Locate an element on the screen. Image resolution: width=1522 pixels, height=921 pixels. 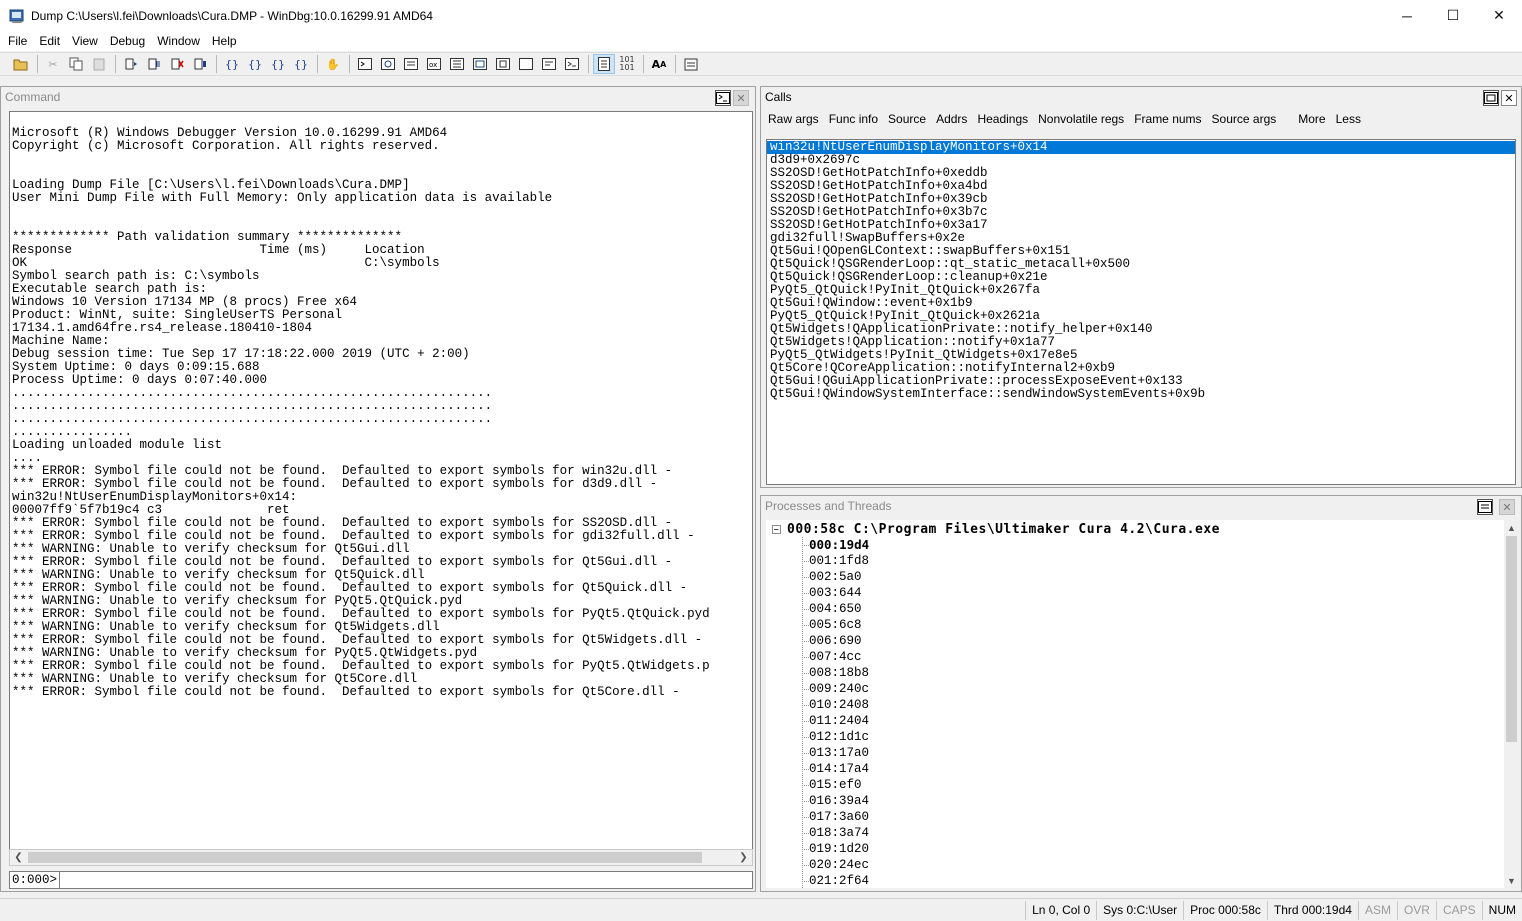
command-panel-close-icon: ✕ is located at coordinates (741, 98).